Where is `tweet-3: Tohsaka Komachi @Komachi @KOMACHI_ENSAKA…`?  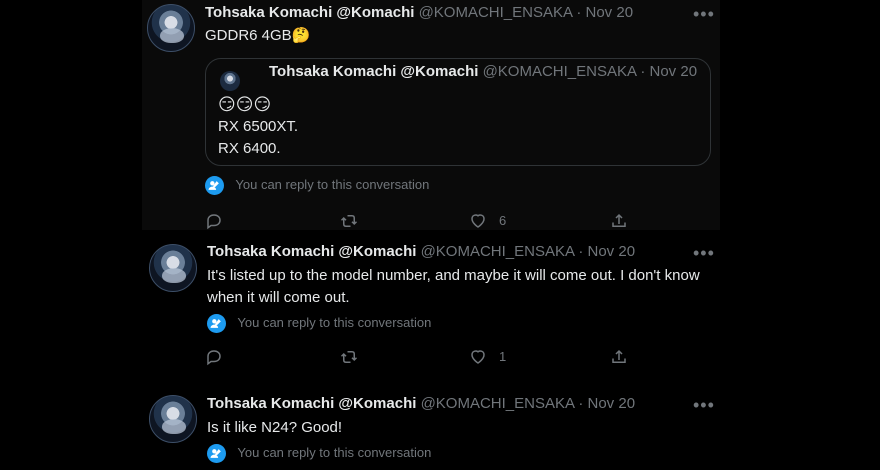 tweet-3: Tohsaka Komachi @Komachi @KOMACHI_ENSAKA… is located at coordinates (431, 428).